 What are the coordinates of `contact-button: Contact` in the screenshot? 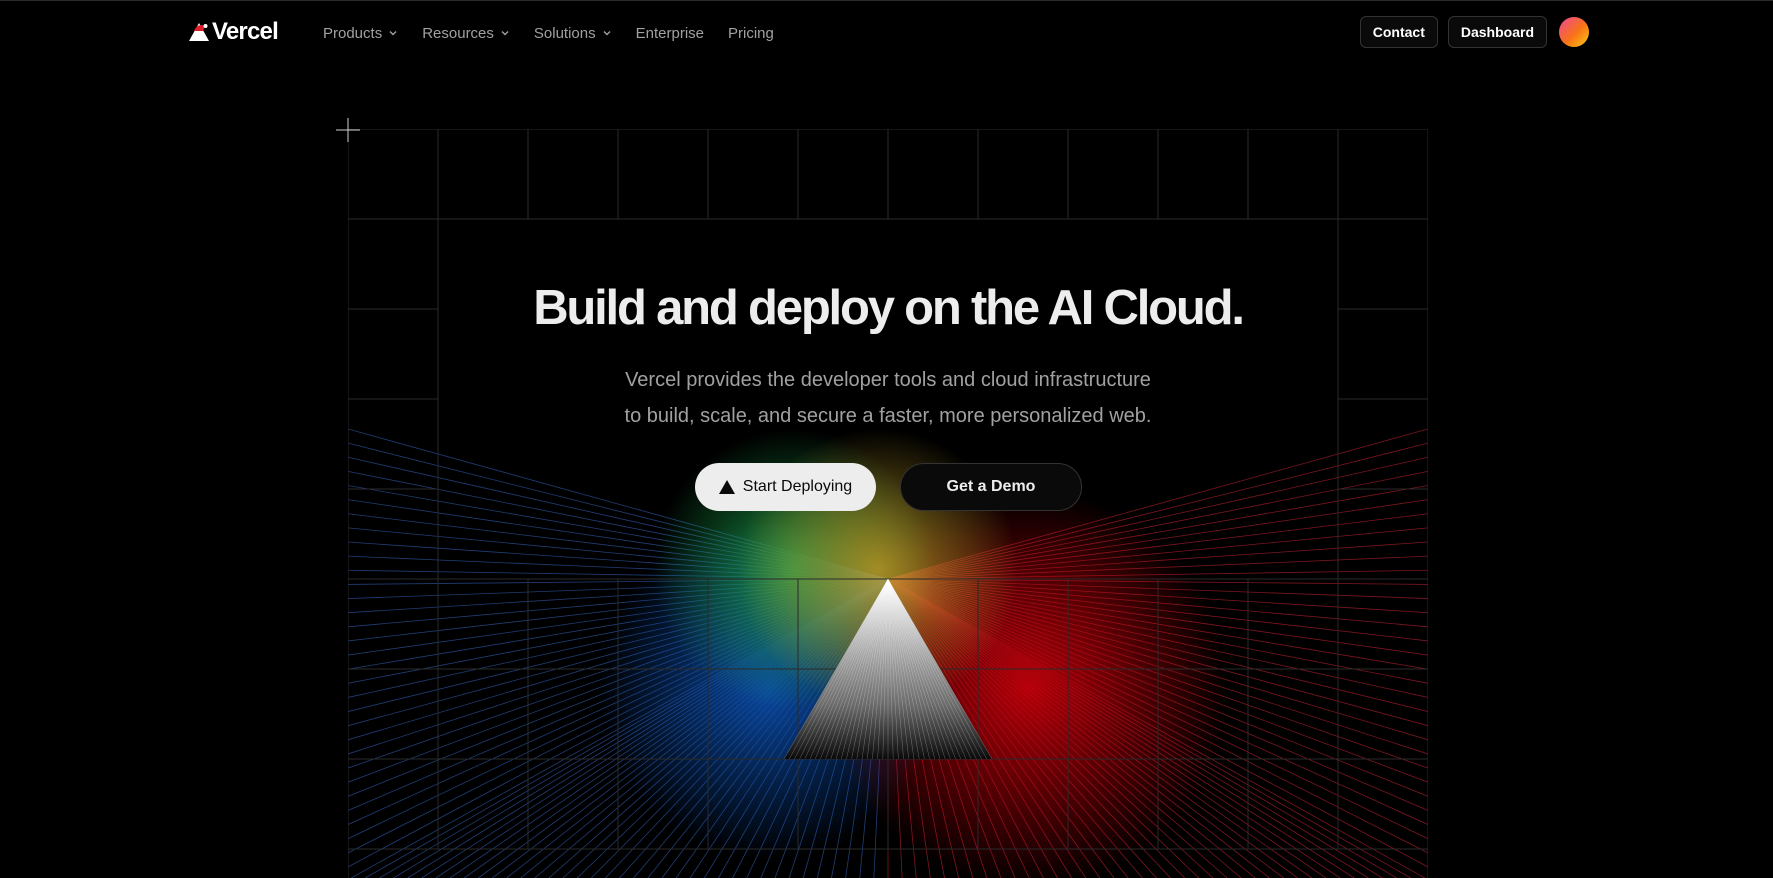 It's located at (1398, 32).